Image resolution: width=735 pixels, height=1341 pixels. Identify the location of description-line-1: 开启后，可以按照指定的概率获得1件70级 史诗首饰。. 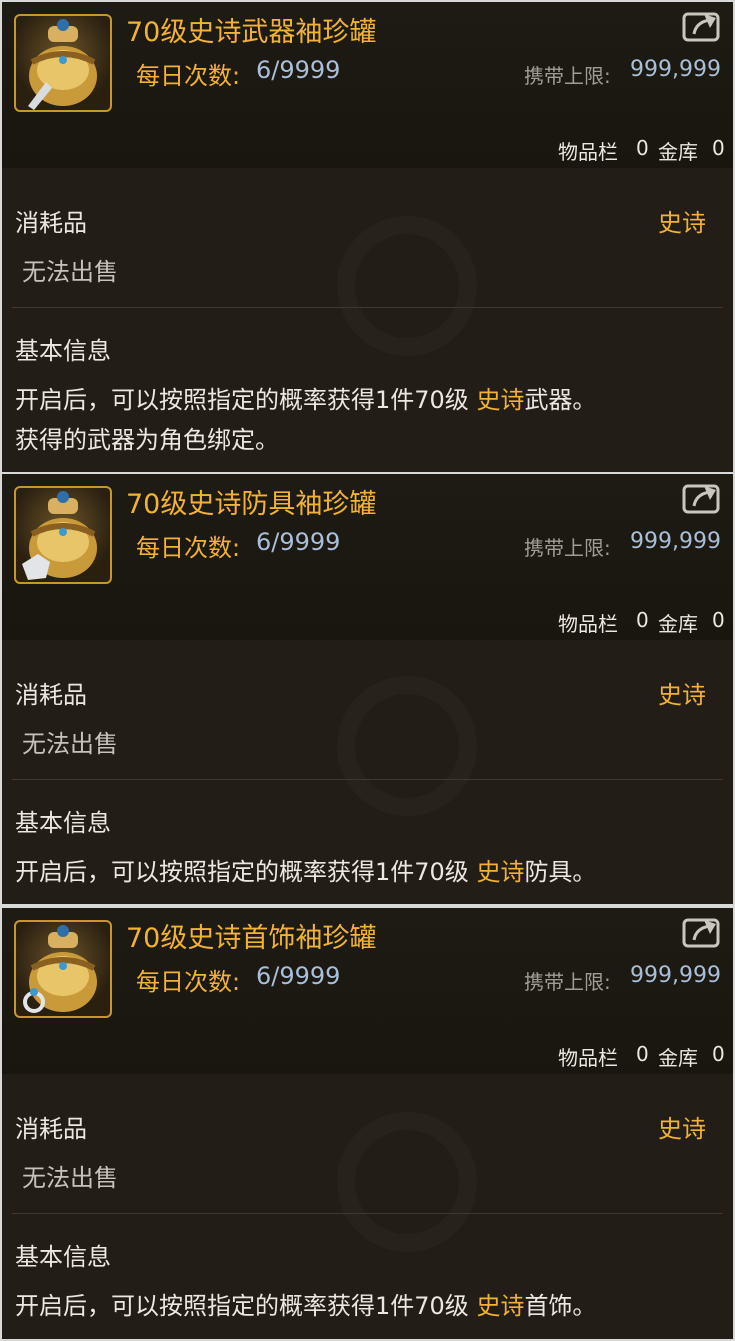
(305, 1306).